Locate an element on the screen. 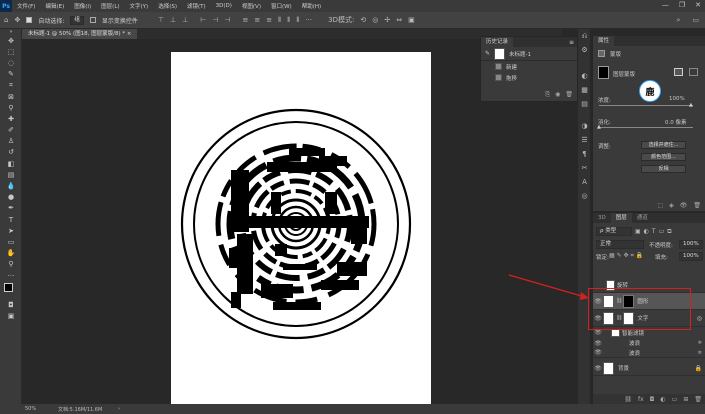 The image size is (705, 414). align-center-icon: ⊣ is located at coordinates (215, 20).